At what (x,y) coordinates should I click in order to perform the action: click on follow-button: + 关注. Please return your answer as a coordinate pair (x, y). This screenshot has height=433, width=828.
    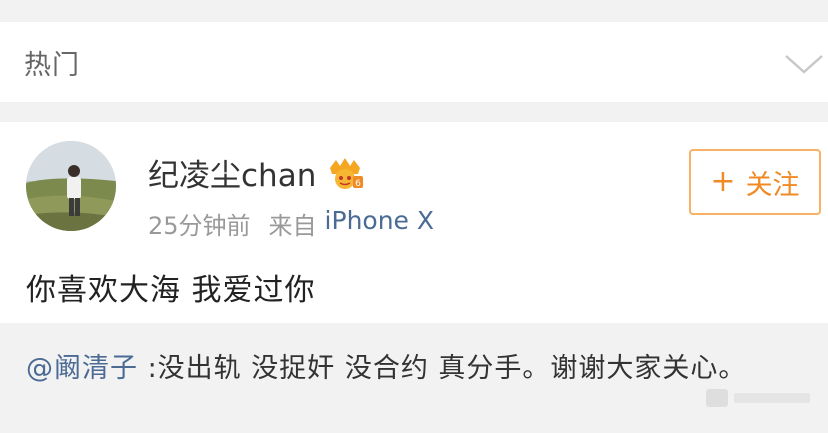
    Looking at the image, I should click on (755, 182).